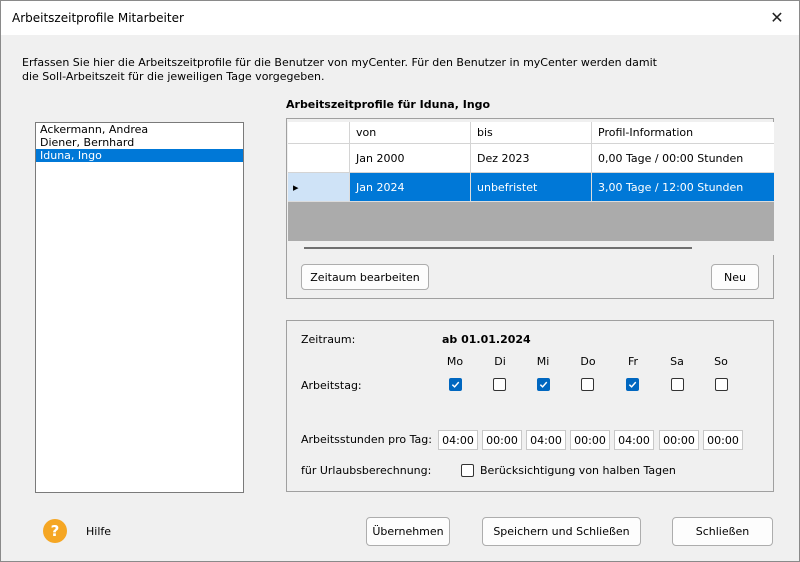 The width and height of the screenshot is (800, 562). I want to click on vacation-label: für Urlaubsberechnung:, so click(366, 470).